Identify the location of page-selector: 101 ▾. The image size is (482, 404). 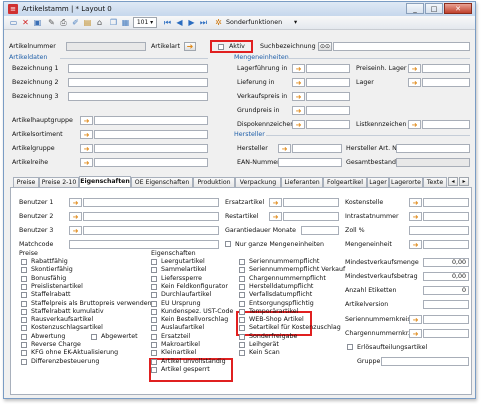
(145, 22).